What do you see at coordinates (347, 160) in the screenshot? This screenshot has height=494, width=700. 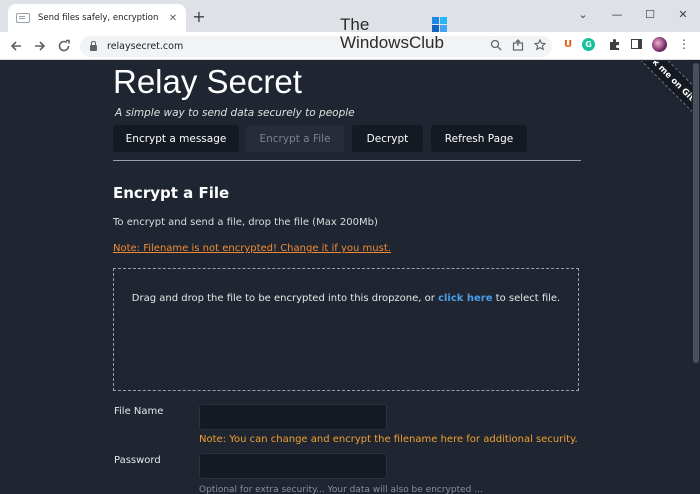 I see `divider` at bounding box center [347, 160].